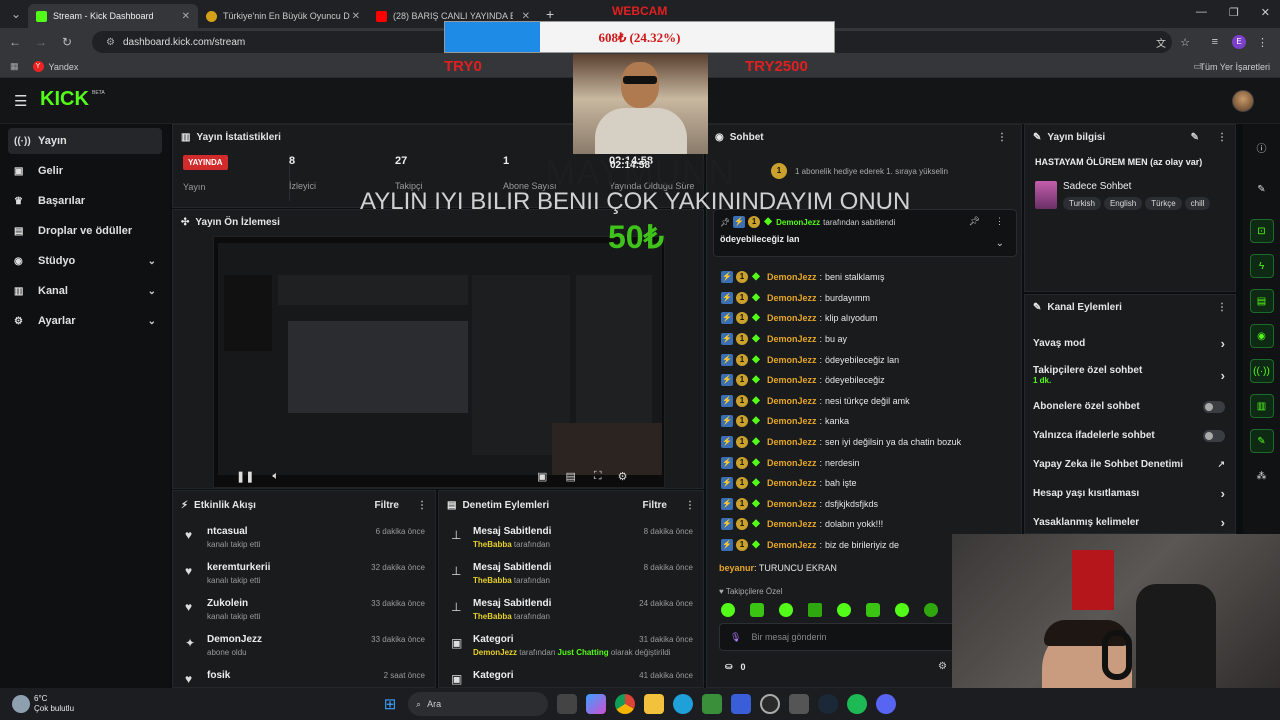 Image resolution: width=1280 pixels, height=720 pixels. I want to click on new-tab-button: +, so click(550, 14).